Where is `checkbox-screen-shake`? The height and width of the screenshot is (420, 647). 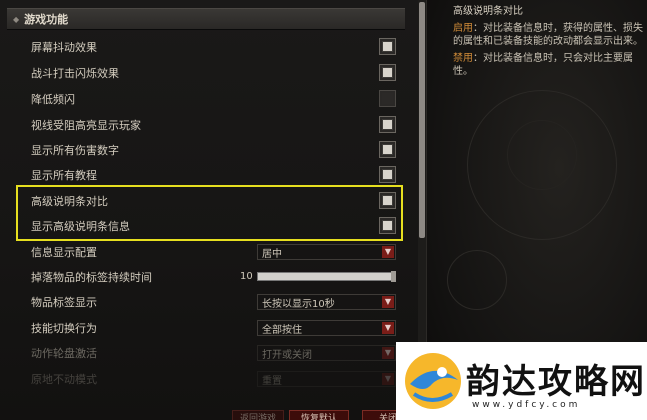 checkbox-screen-shake is located at coordinates (387, 46).